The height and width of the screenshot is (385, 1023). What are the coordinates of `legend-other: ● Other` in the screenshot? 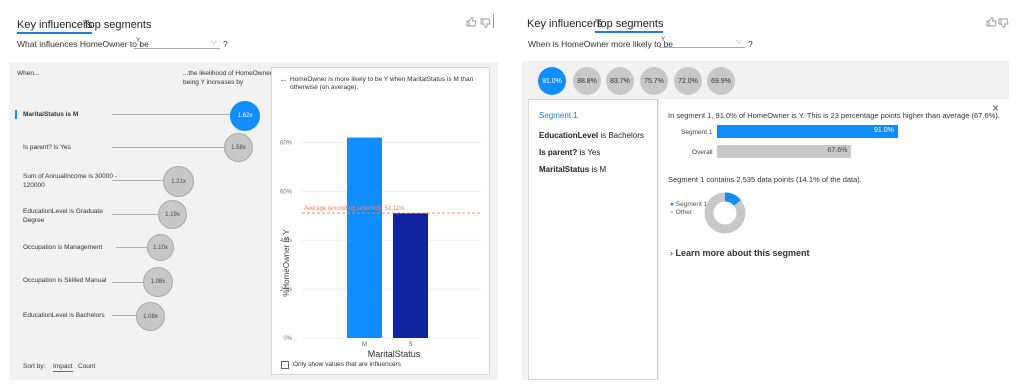 It's located at (681, 212).